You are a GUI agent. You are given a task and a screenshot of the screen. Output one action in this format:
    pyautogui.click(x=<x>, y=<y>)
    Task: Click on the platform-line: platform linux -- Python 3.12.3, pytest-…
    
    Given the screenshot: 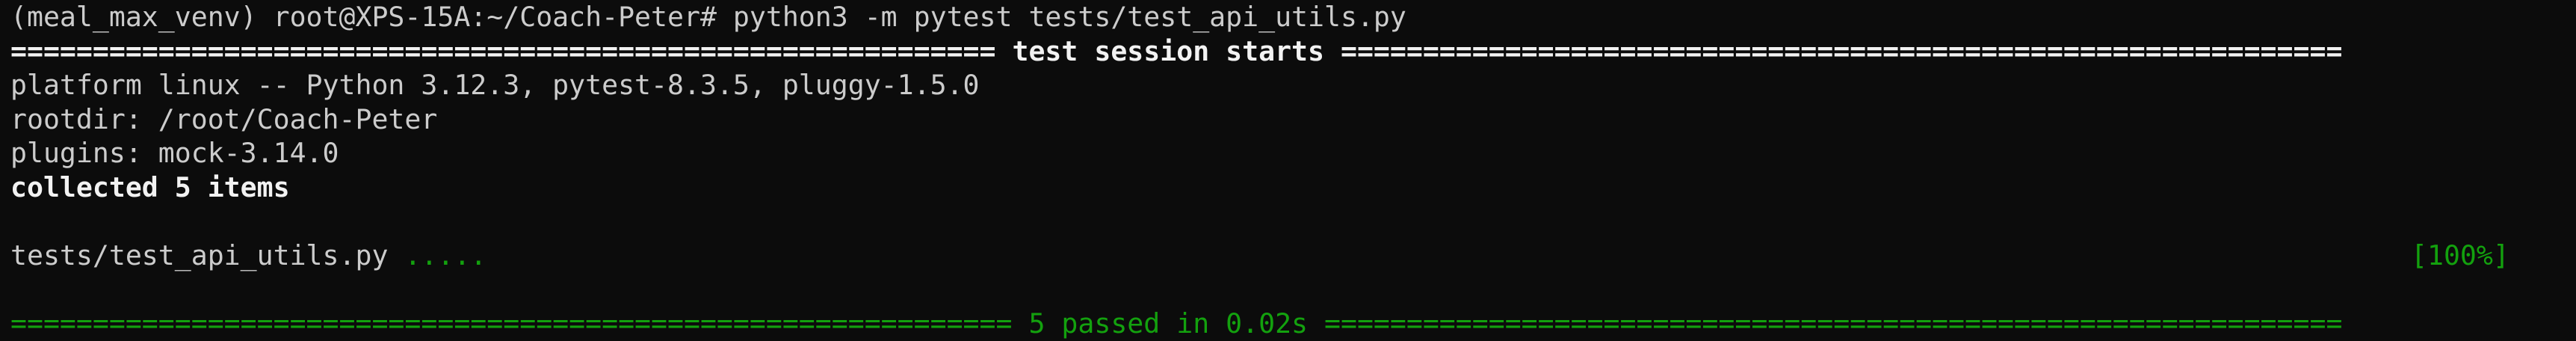 What is the action you would take?
    pyautogui.click(x=495, y=85)
    